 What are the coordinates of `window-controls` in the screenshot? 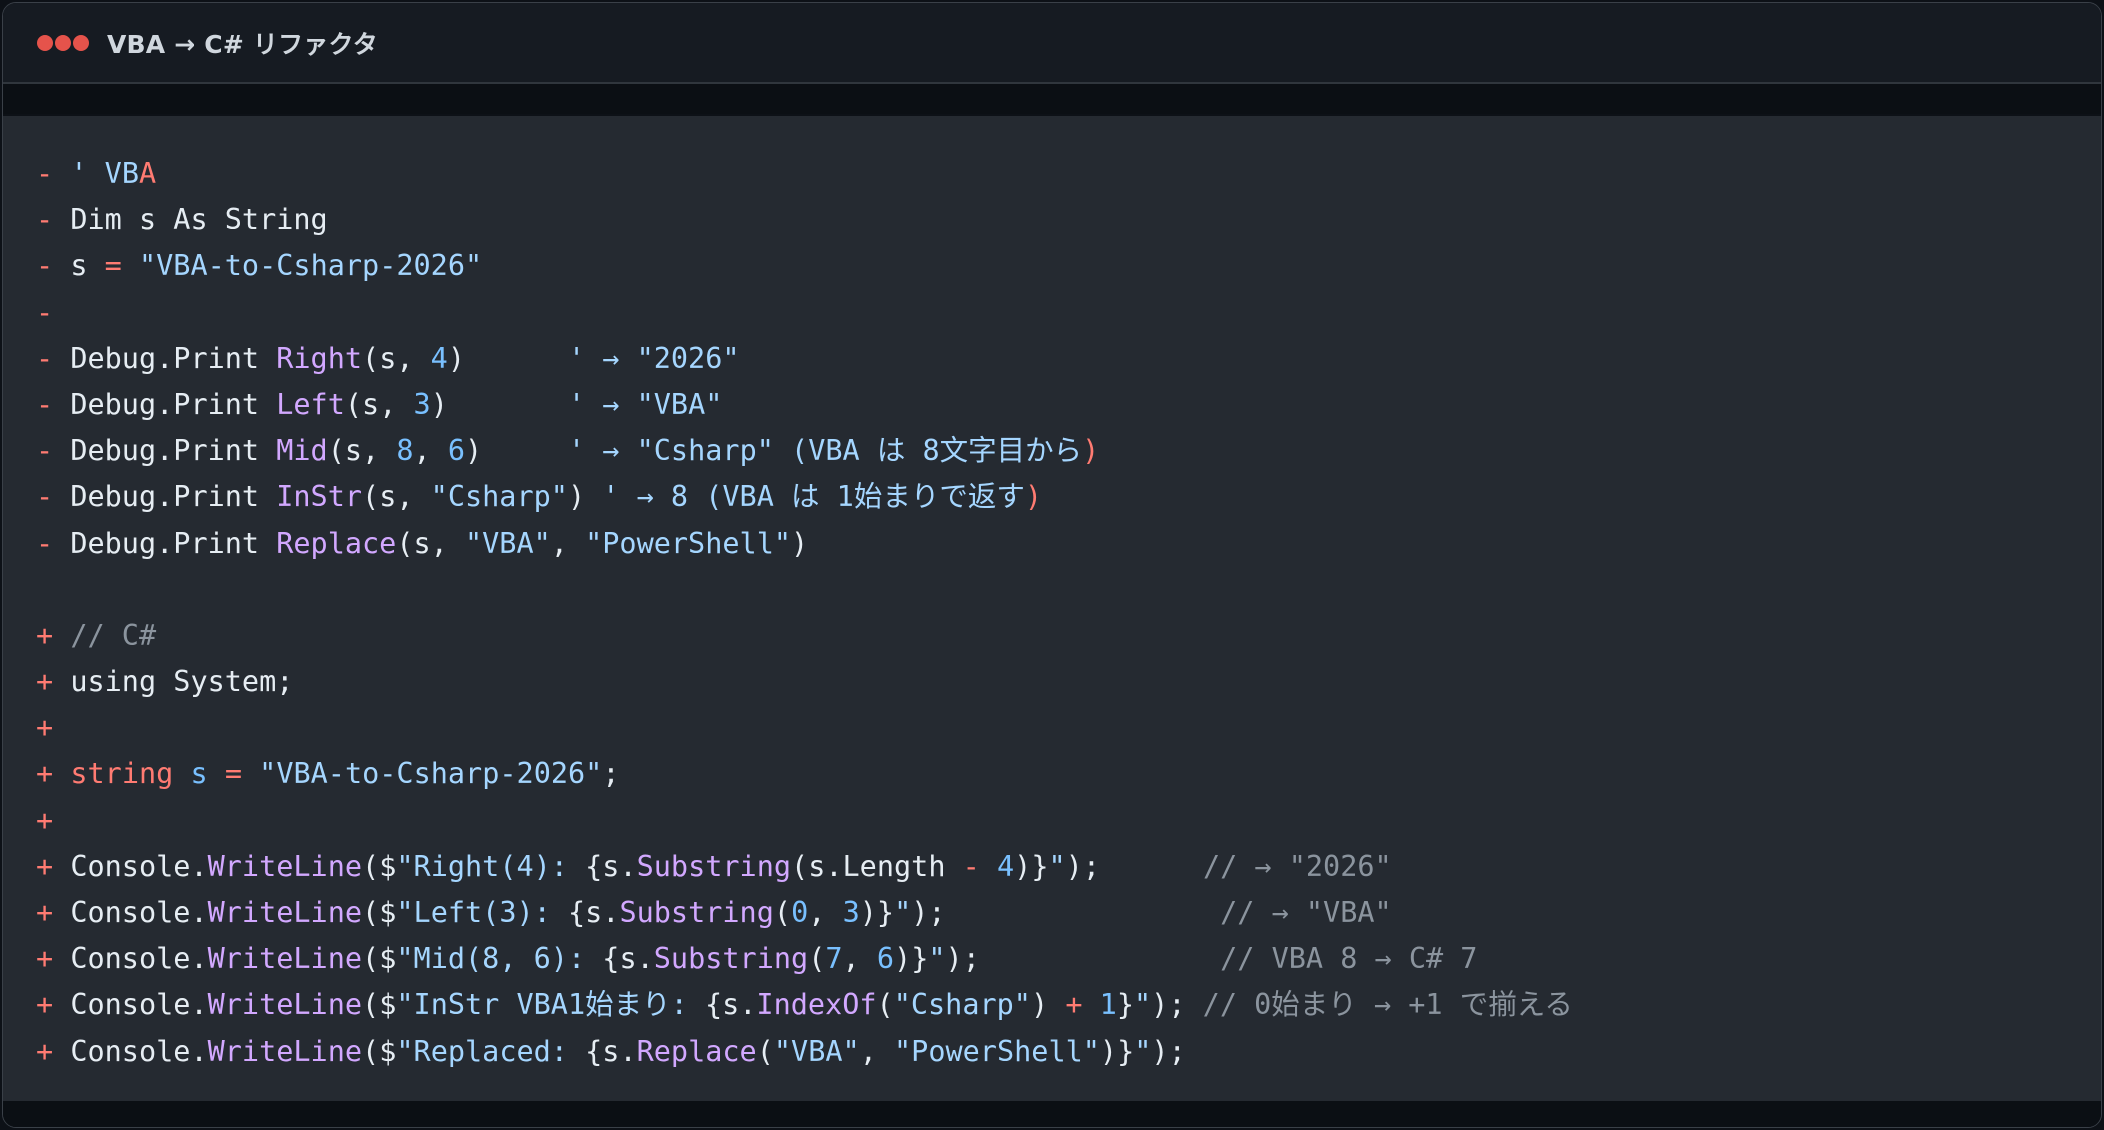 It's located at (63, 42).